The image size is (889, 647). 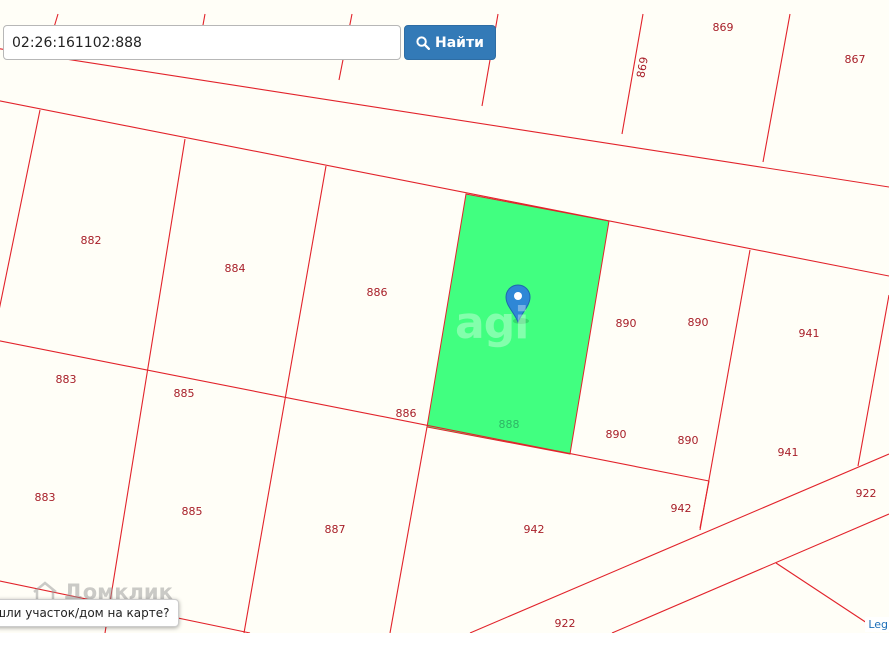 I want to click on parcel-label: 869, so click(x=723, y=27).